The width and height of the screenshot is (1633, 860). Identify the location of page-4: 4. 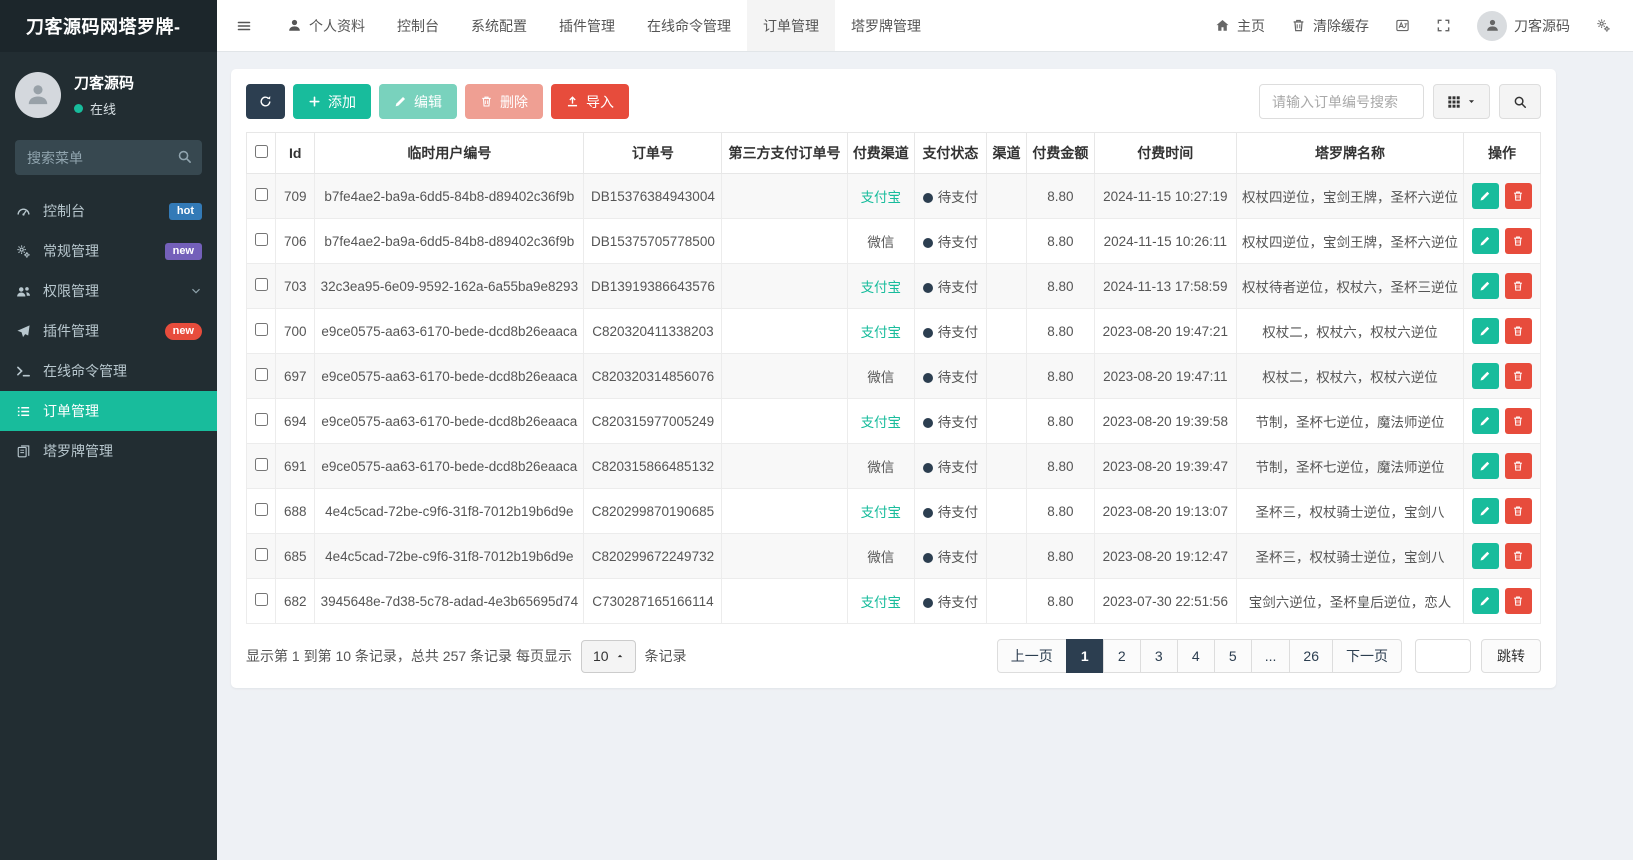
(1195, 656).